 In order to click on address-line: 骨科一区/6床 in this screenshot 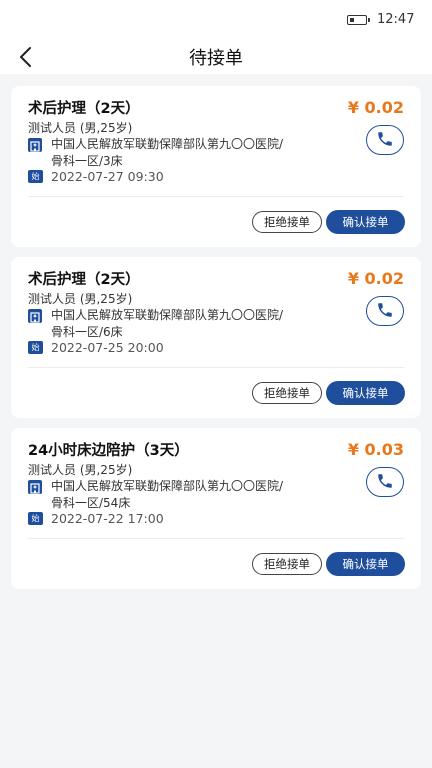, I will do `click(87, 332)`.